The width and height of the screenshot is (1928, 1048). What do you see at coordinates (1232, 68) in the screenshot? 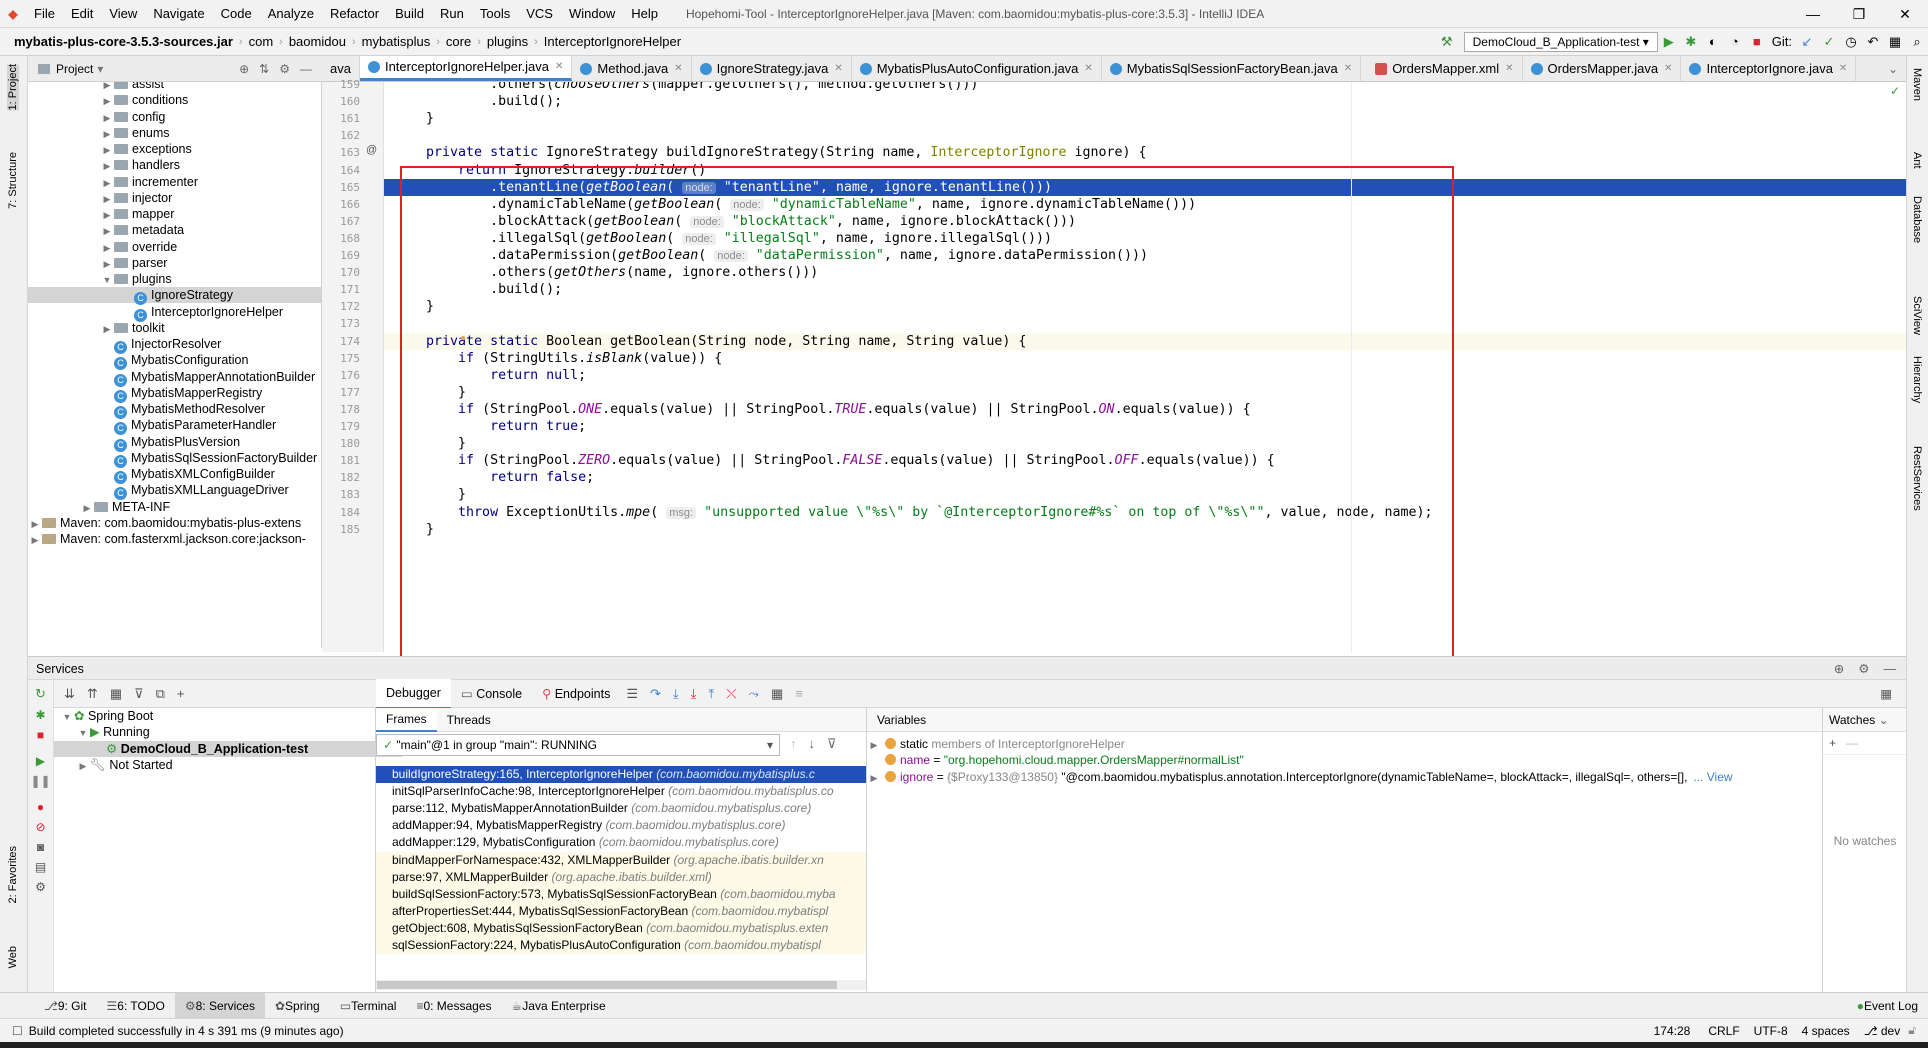
I see `tab-editor-file: MybatisSqlSessionFactoryBean.java ✕` at bounding box center [1232, 68].